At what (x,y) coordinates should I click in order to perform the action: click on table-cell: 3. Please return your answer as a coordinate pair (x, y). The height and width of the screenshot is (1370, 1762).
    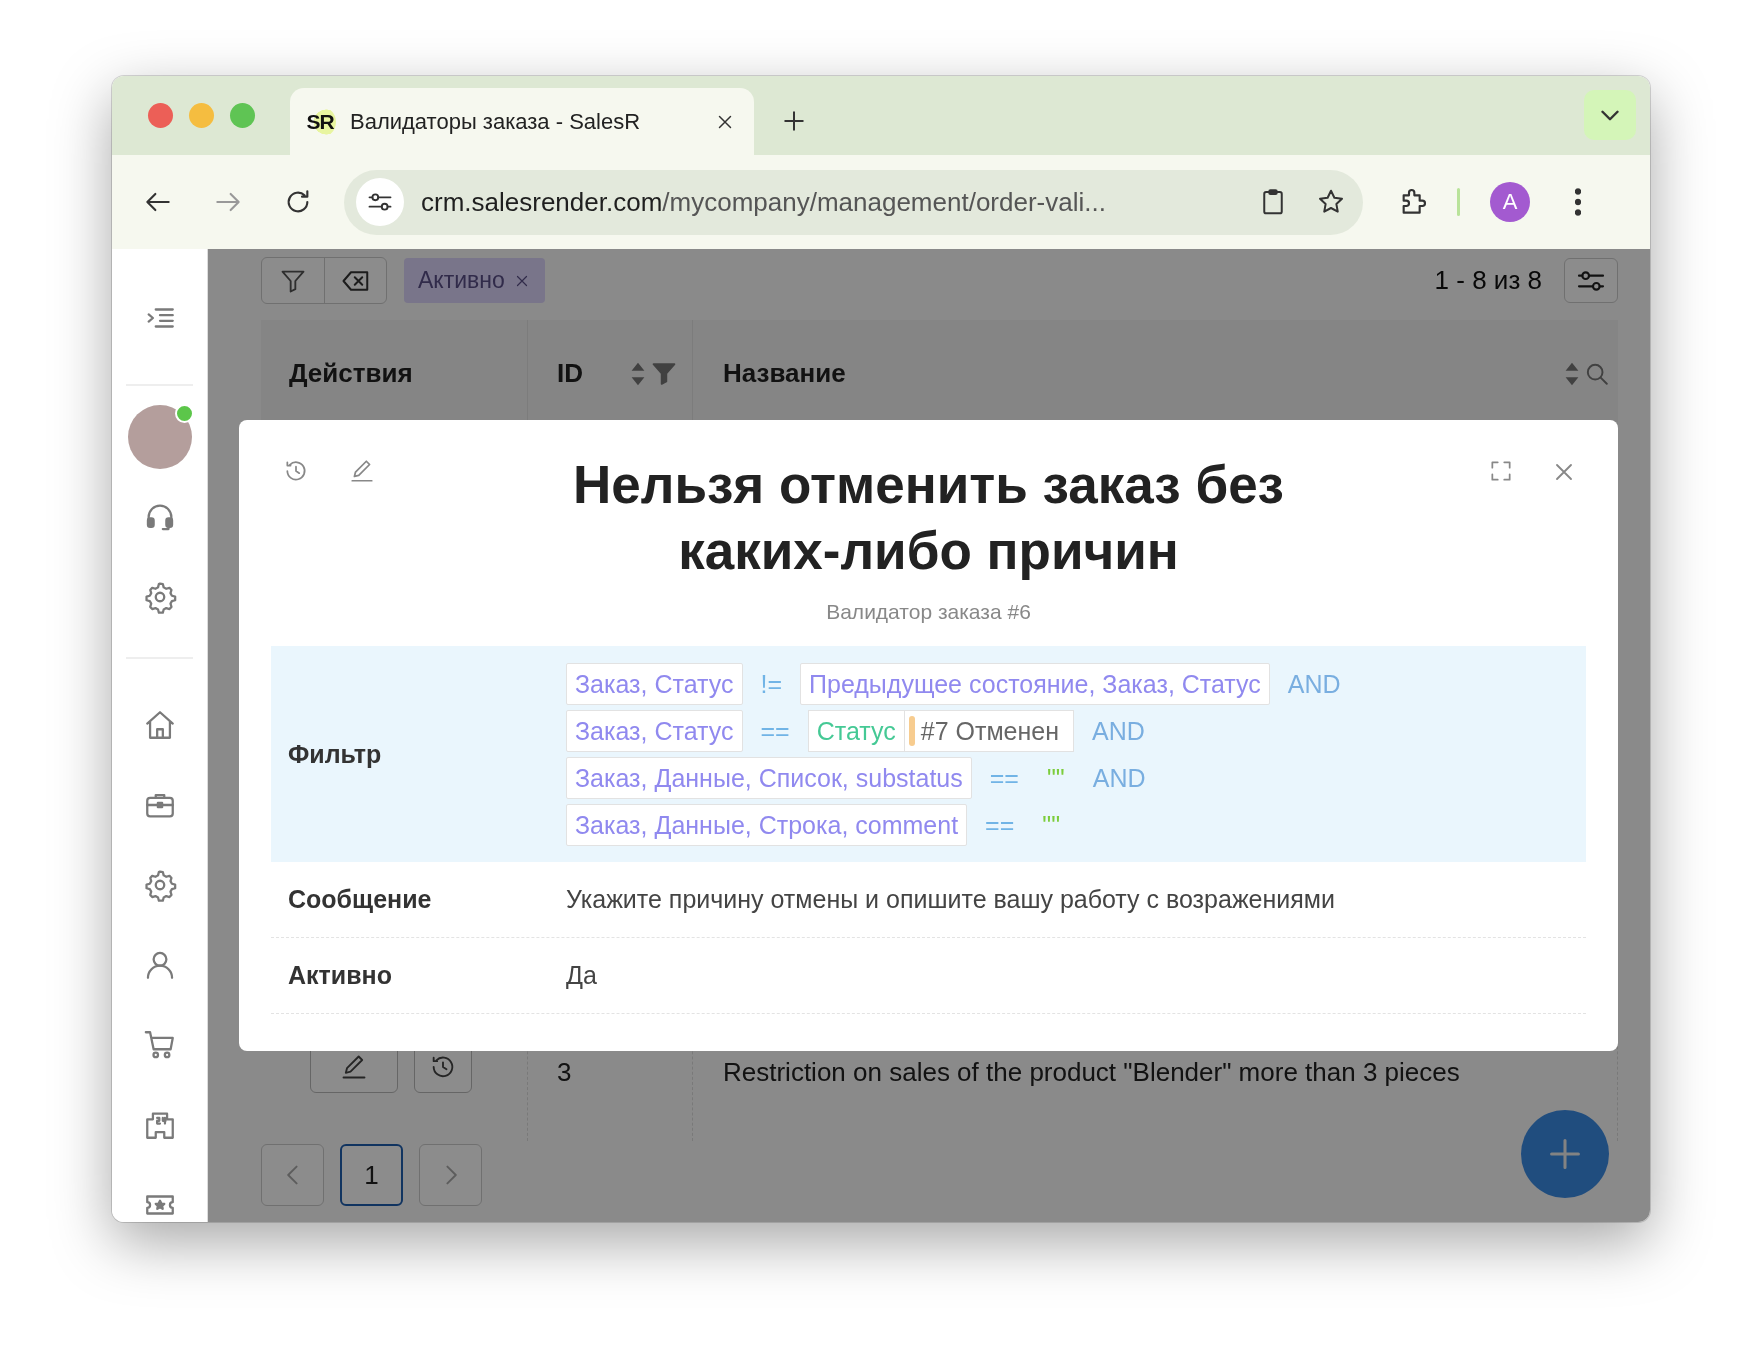
    Looking at the image, I should click on (564, 1072).